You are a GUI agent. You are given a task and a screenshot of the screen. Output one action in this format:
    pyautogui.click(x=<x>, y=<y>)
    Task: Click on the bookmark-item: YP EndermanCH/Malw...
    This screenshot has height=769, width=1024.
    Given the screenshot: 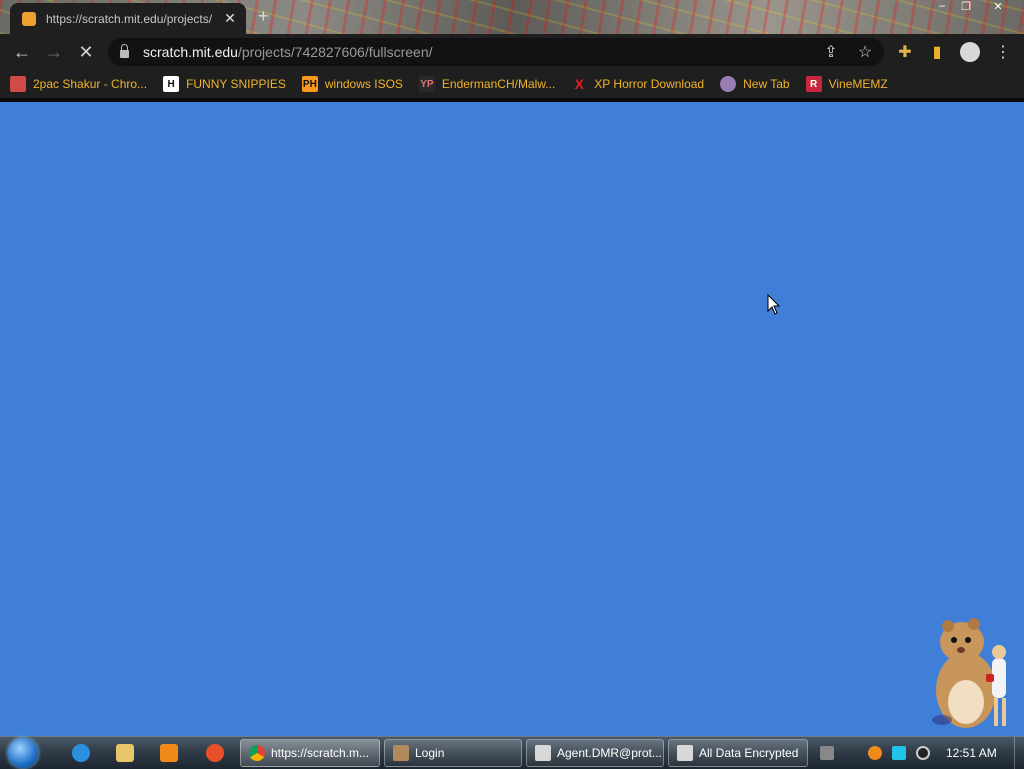 What is the action you would take?
    pyautogui.click(x=487, y=84)
    